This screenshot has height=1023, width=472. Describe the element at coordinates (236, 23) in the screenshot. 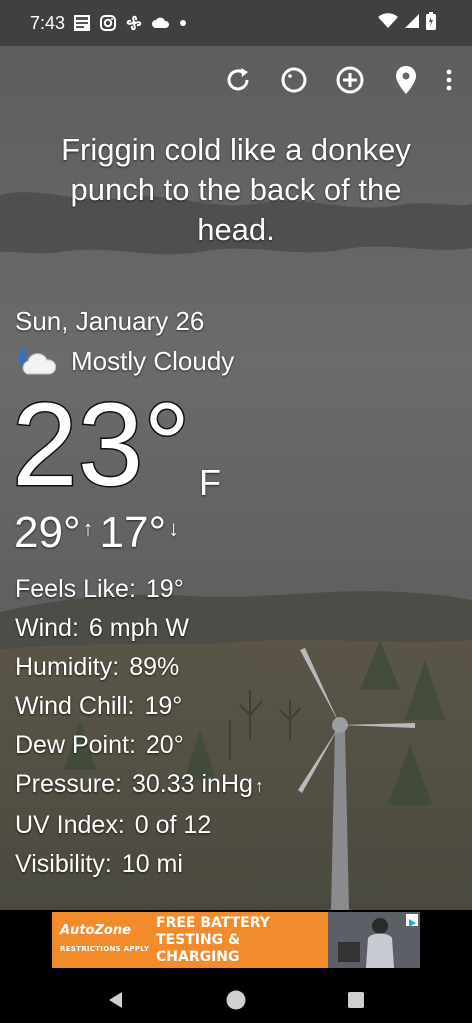

I see `status-bar: 7:43` at that location.